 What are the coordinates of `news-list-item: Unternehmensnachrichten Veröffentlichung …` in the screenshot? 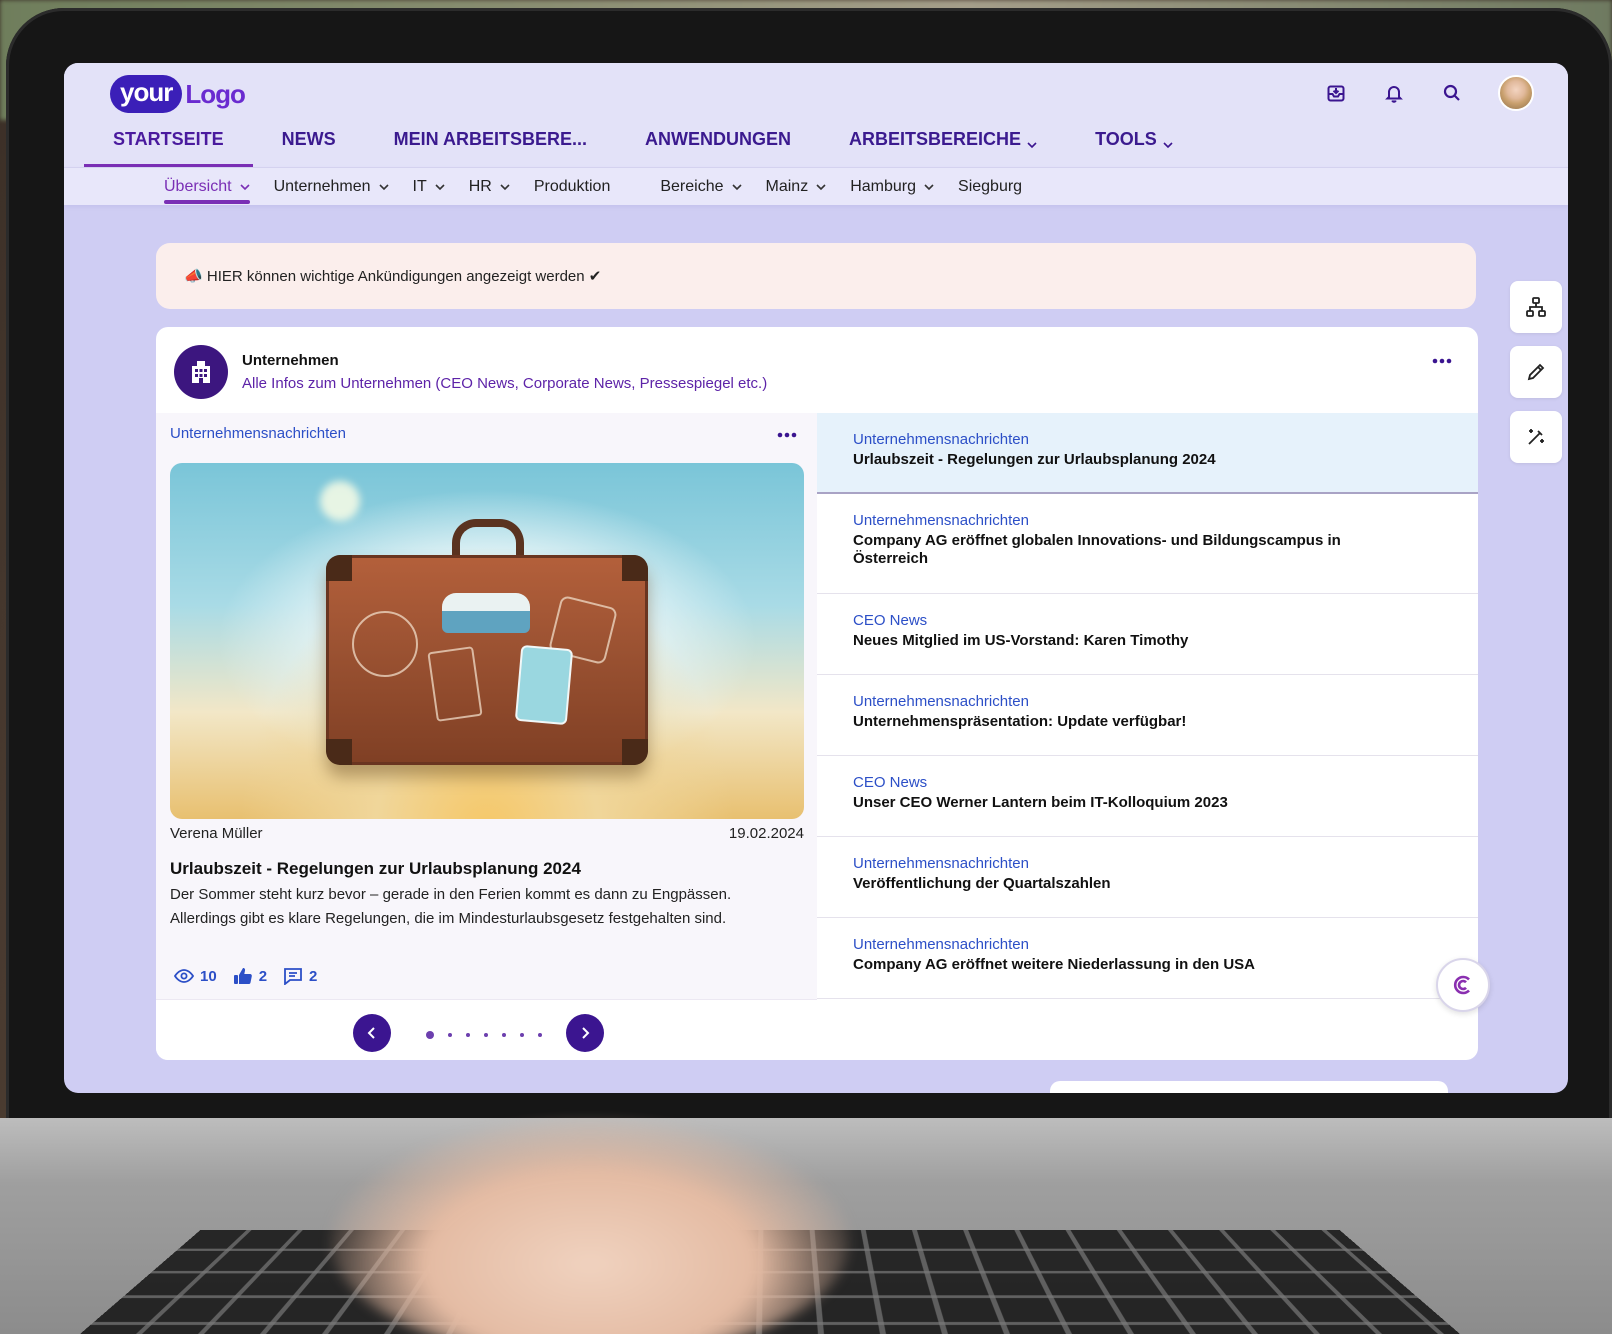 It's located at (1147, 877).